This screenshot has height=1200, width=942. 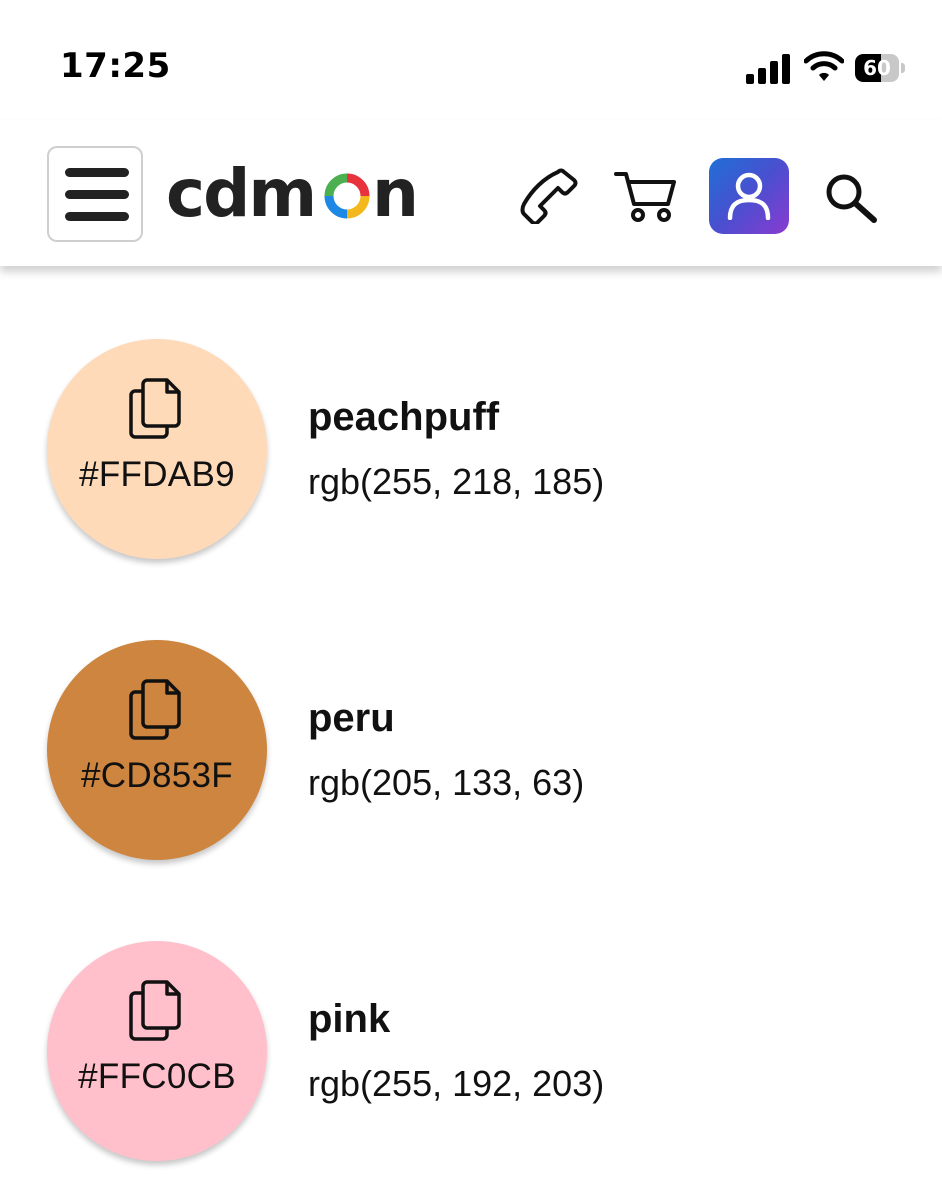 What do you see at coordinates (824, 66) in the screenshot?
I see `wifi-icon` at bounding box center [824, 66].